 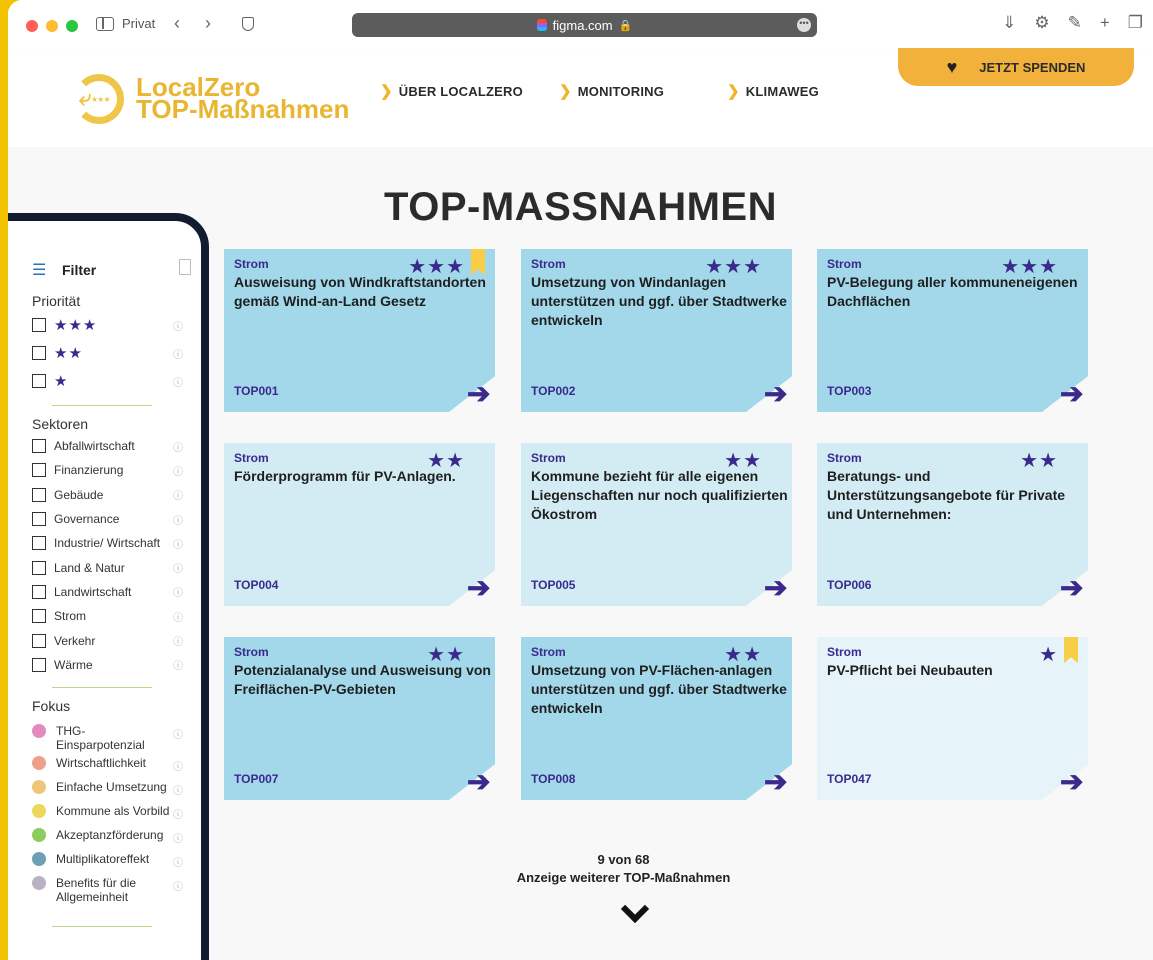 I want to click on tab-overview-icon: ❐, so click(x=1135, y=23).